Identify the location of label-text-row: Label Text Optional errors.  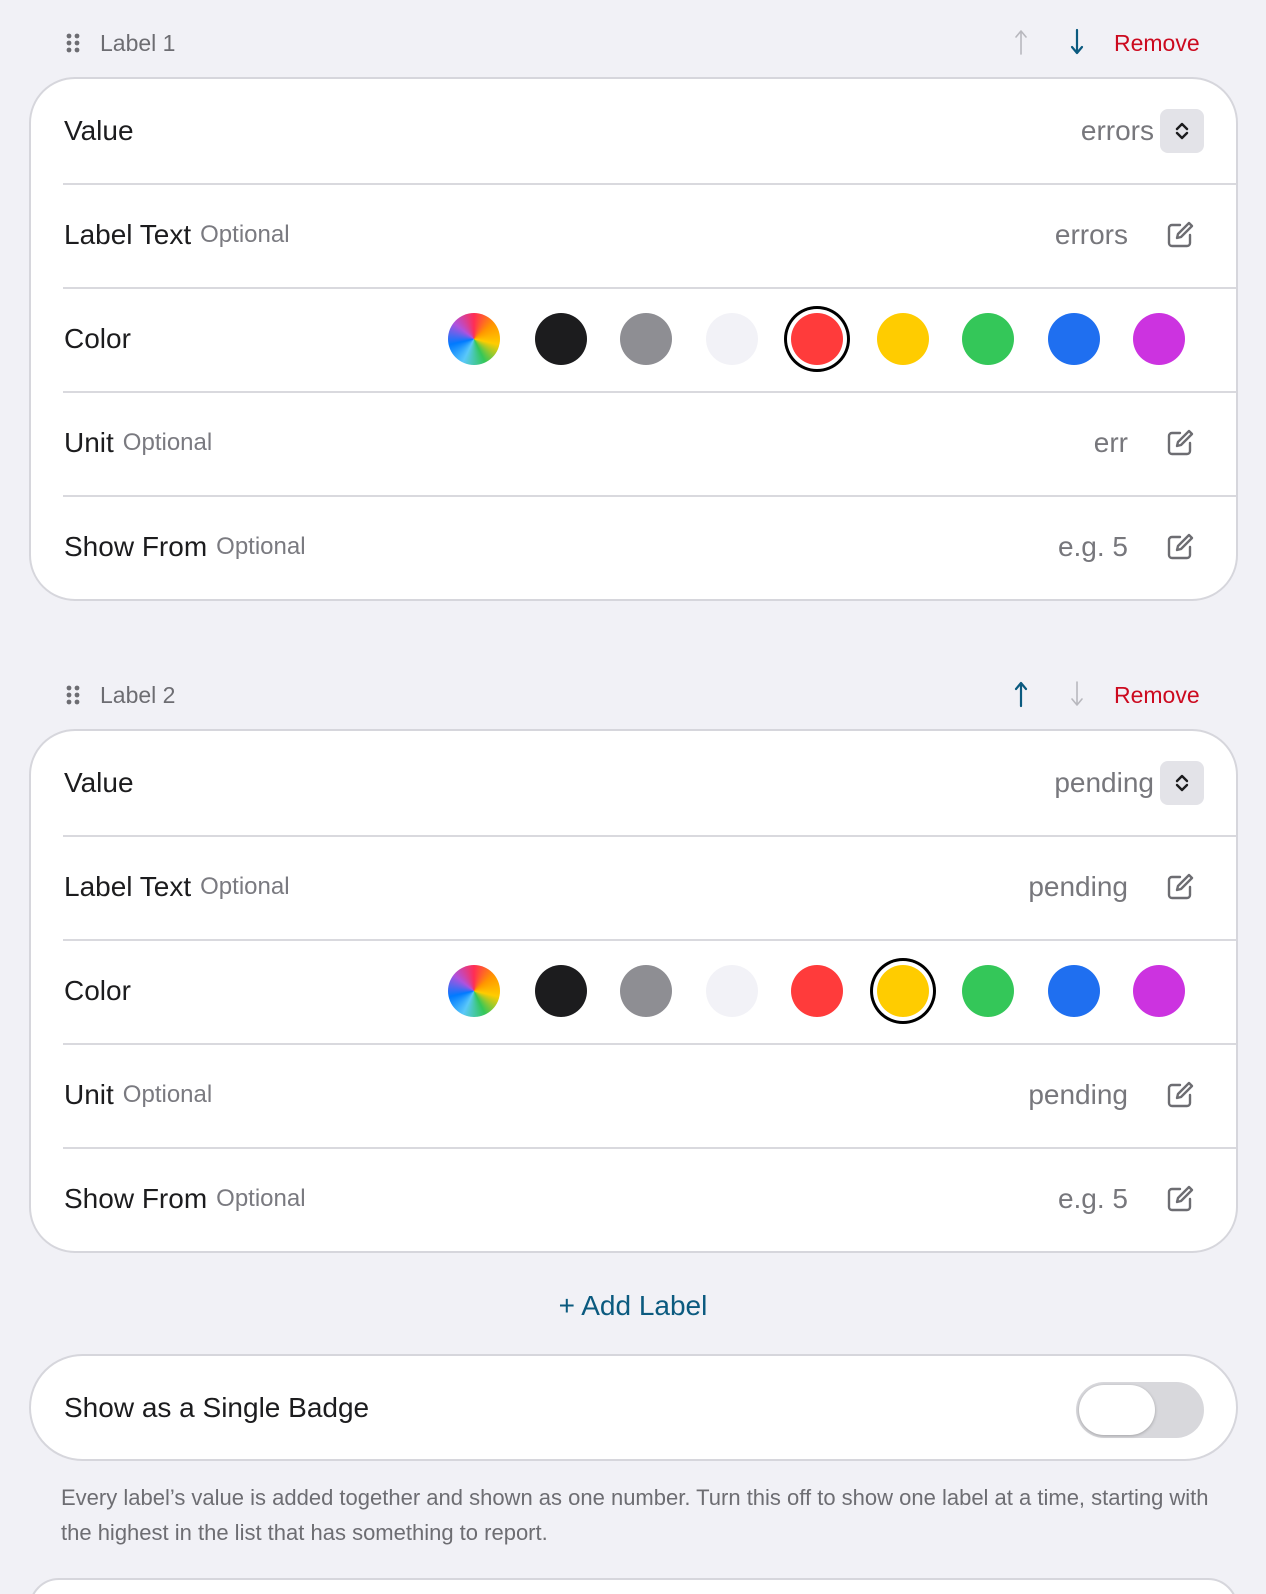
(633, 235).